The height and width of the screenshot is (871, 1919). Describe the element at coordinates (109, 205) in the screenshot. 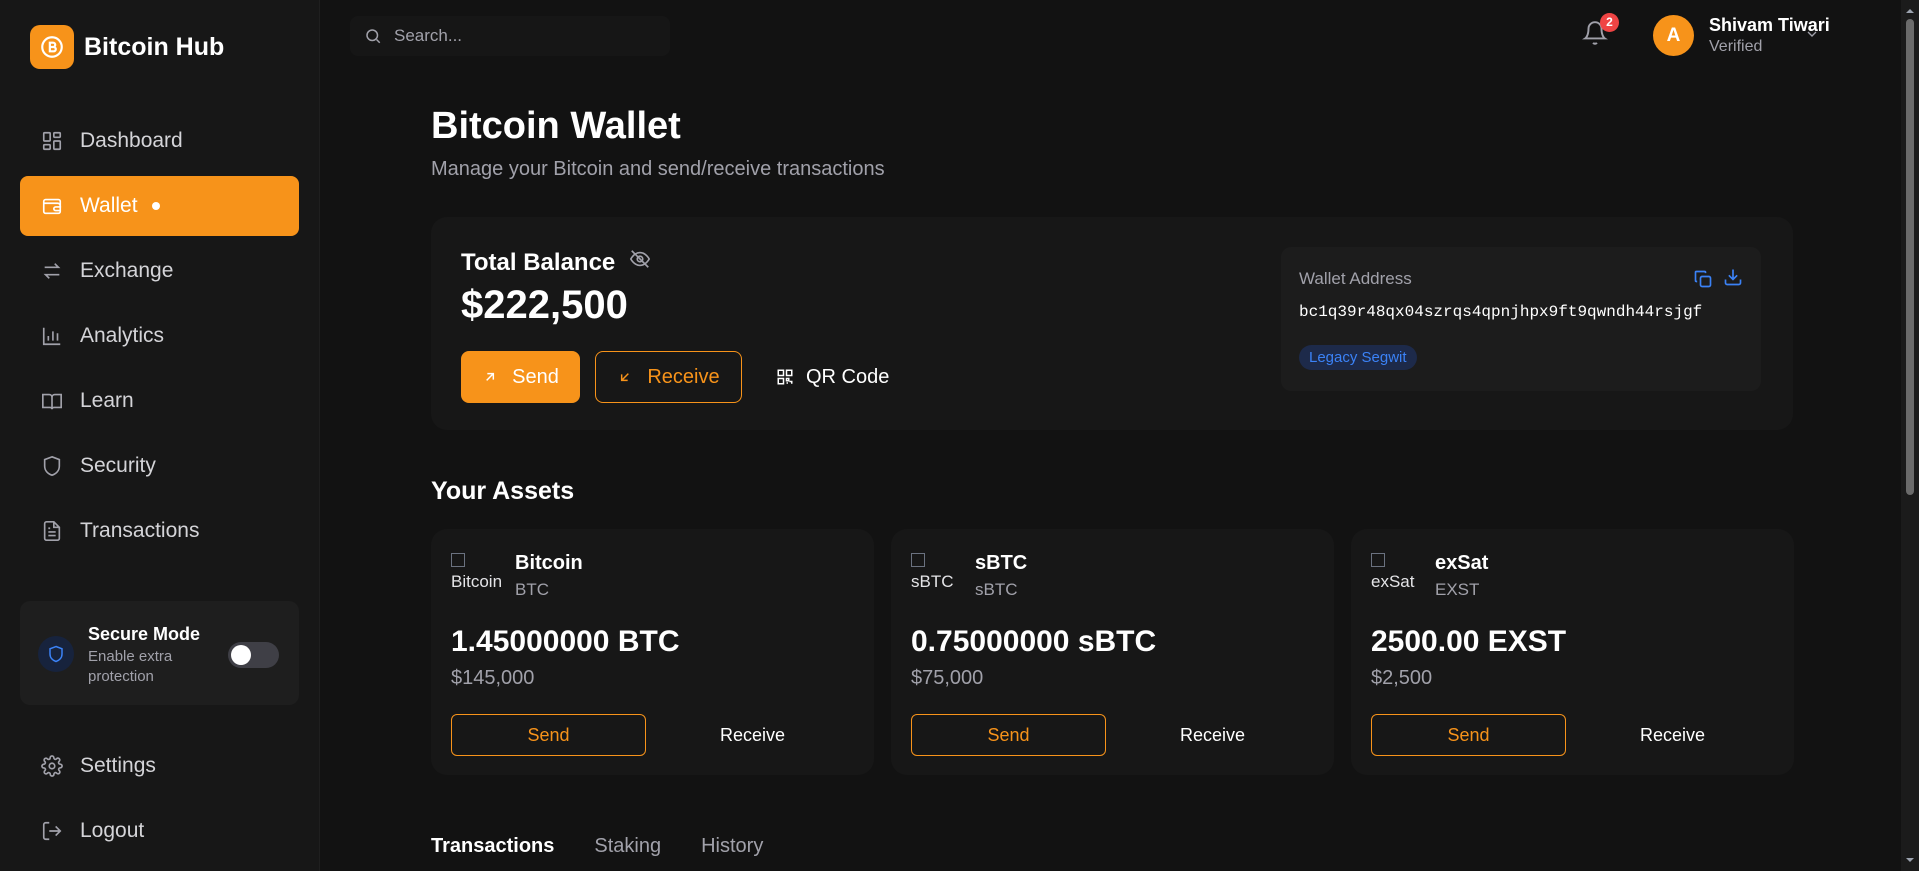

I see `sidebar-item-label: Wallet` at that location.